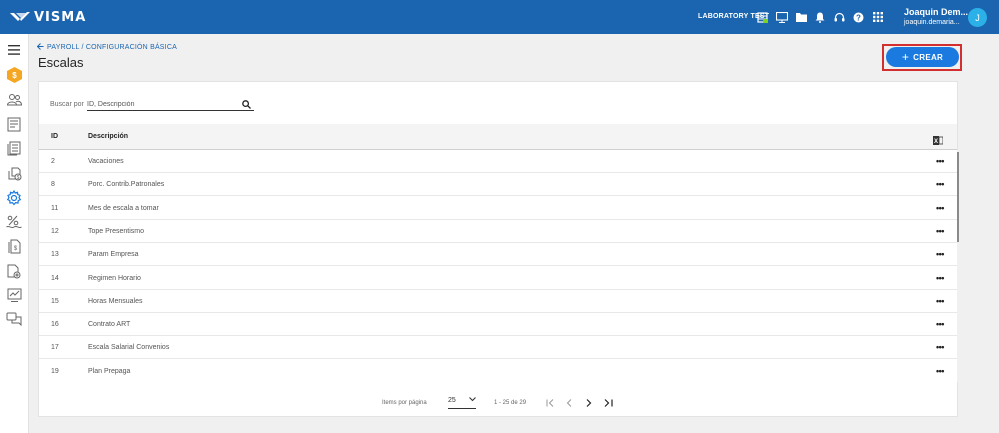  I want to click on avatar: J, so click(977, 17).